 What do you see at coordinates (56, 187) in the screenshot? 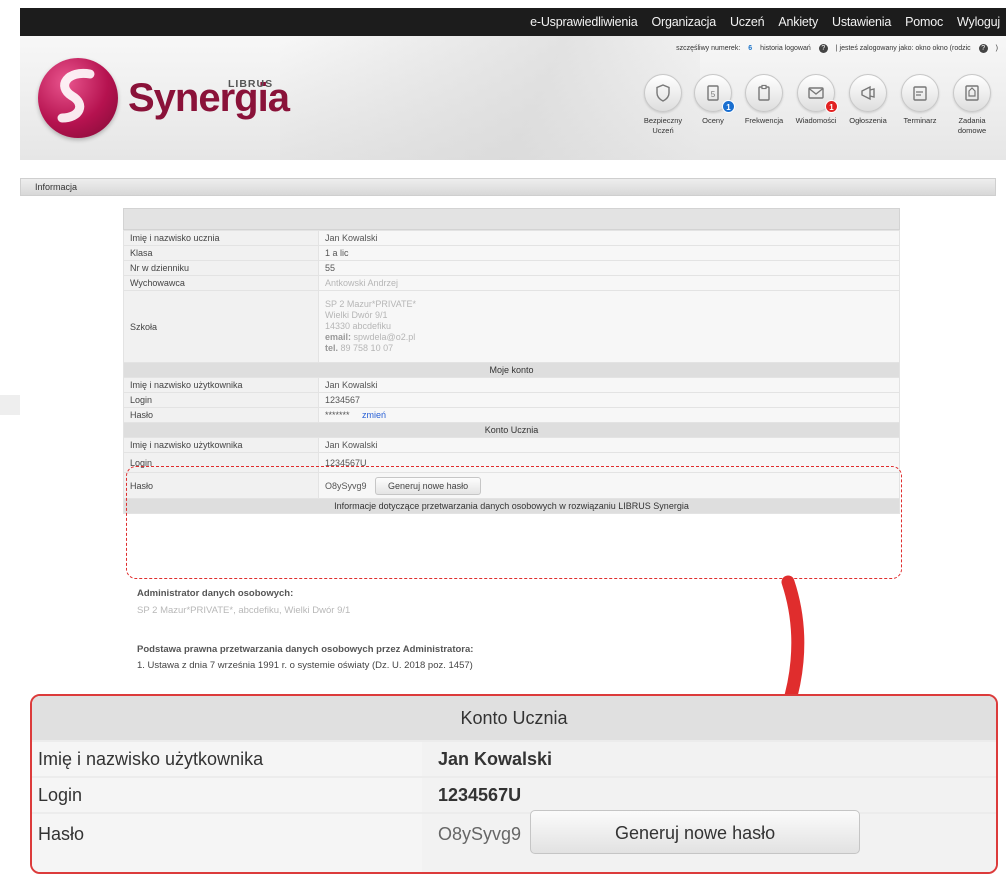
I see `section-title: Informacja` at bounding box center [56, 187].